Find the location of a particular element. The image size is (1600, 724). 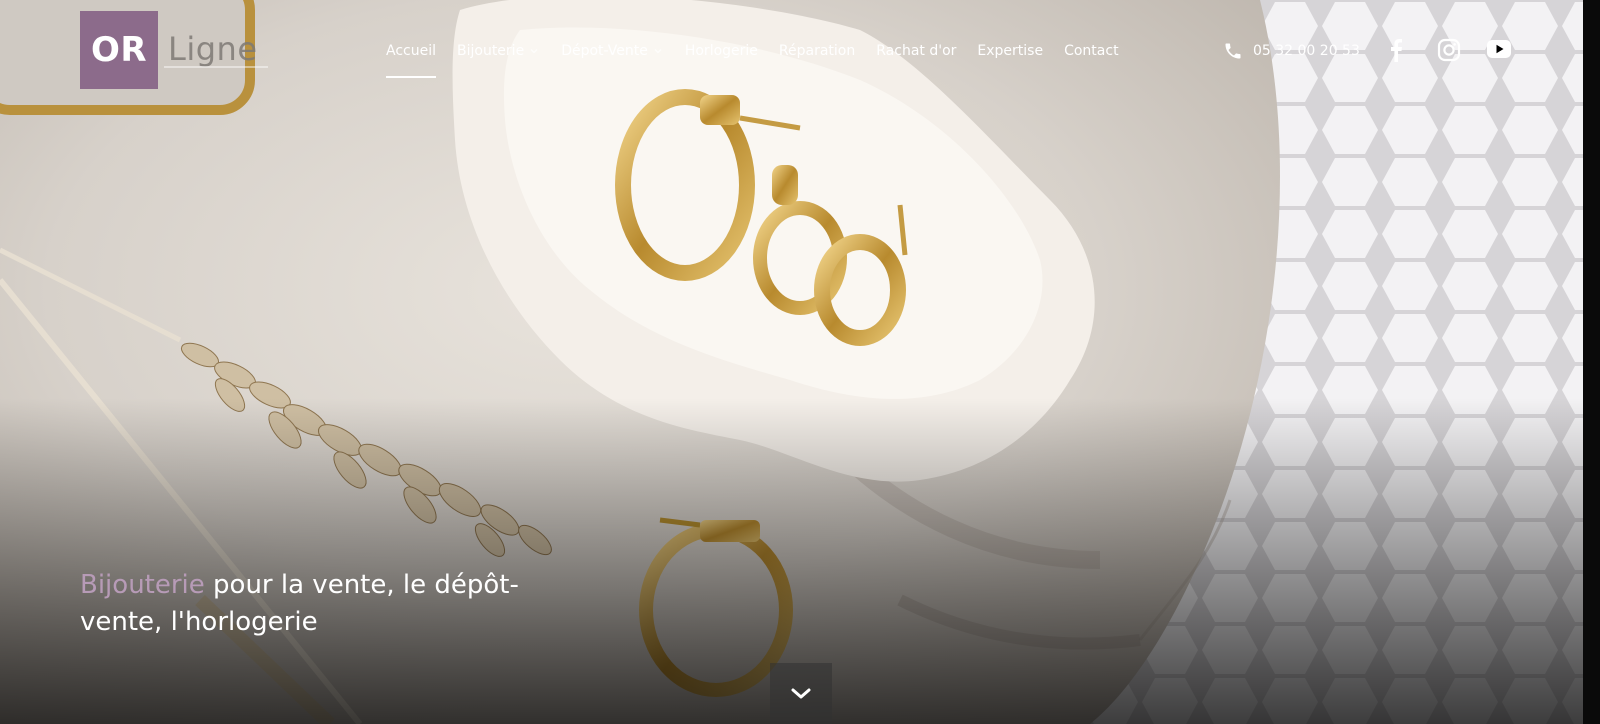

nav-item-reparation: Réparation is located at coordinates (817, 51).